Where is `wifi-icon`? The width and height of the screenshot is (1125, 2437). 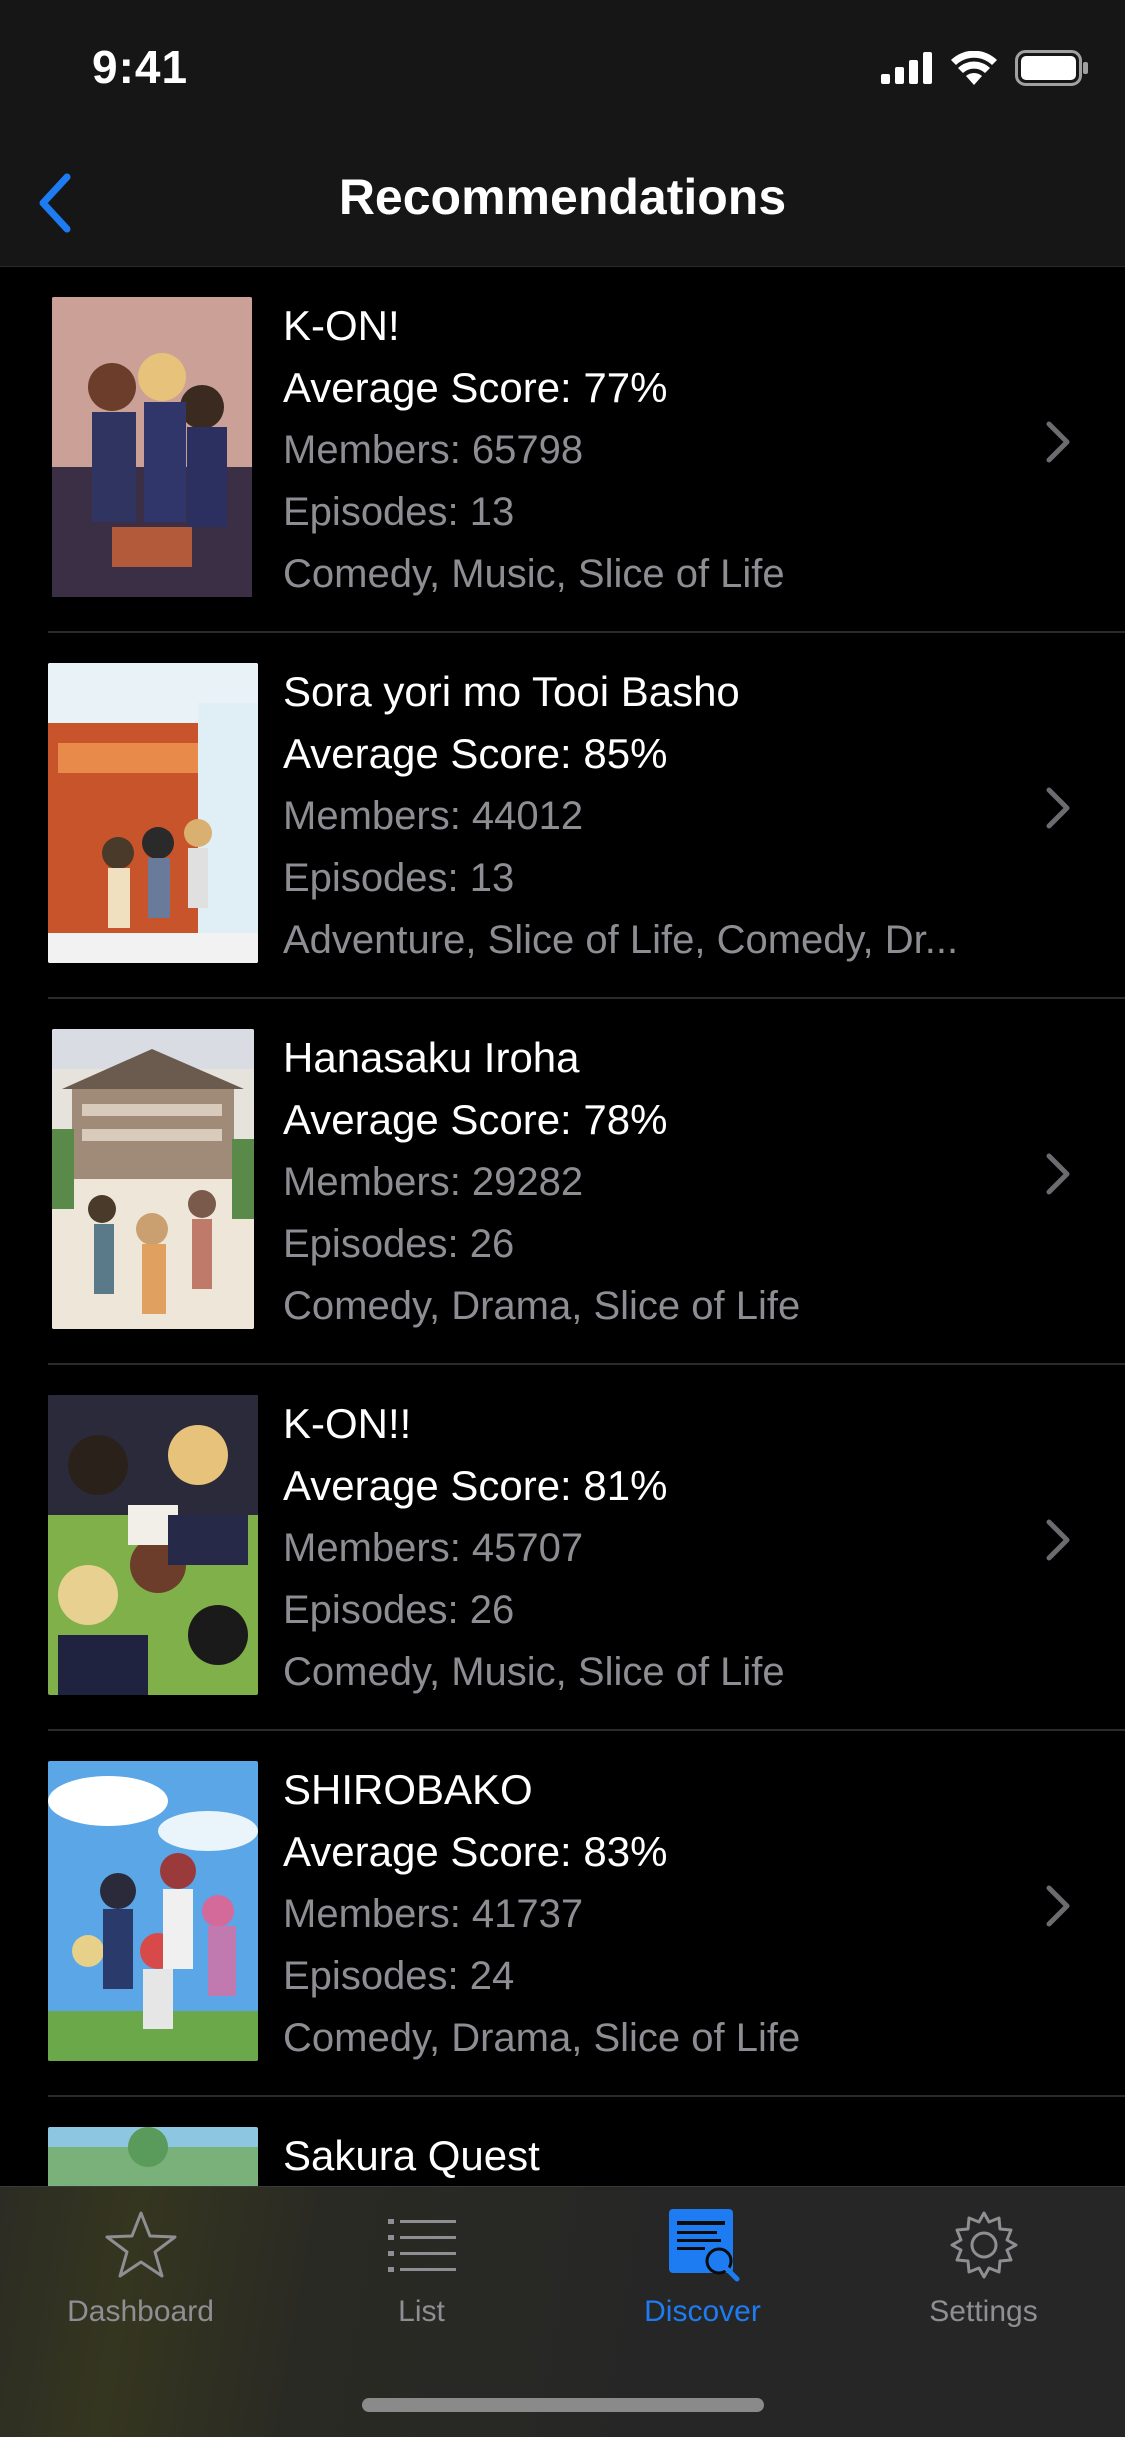 wifi-icon is located at coordinates (974, 68).